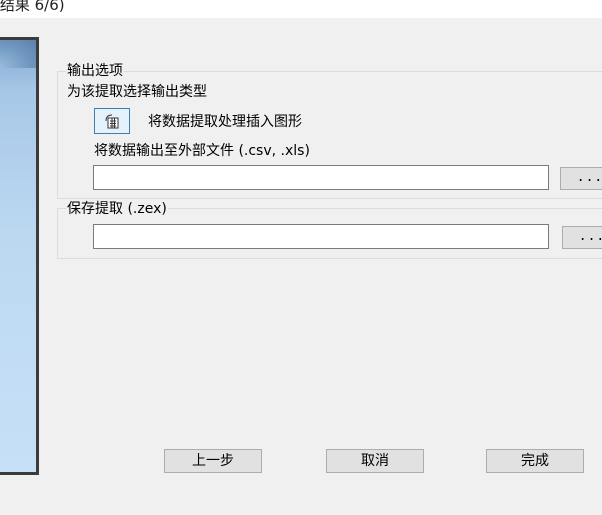  Describe the element at coordinates (202, 151) in the screenshot. I see `export-file-label: 将数据输出至外部文件 (.csv, .xls)` at that location.